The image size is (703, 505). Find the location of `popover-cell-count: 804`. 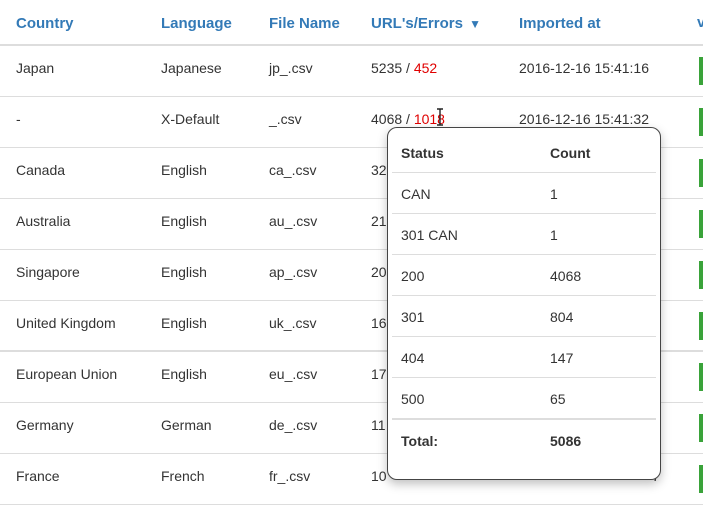

popover-cell-count: 804 is located at coordinates (562, 317).